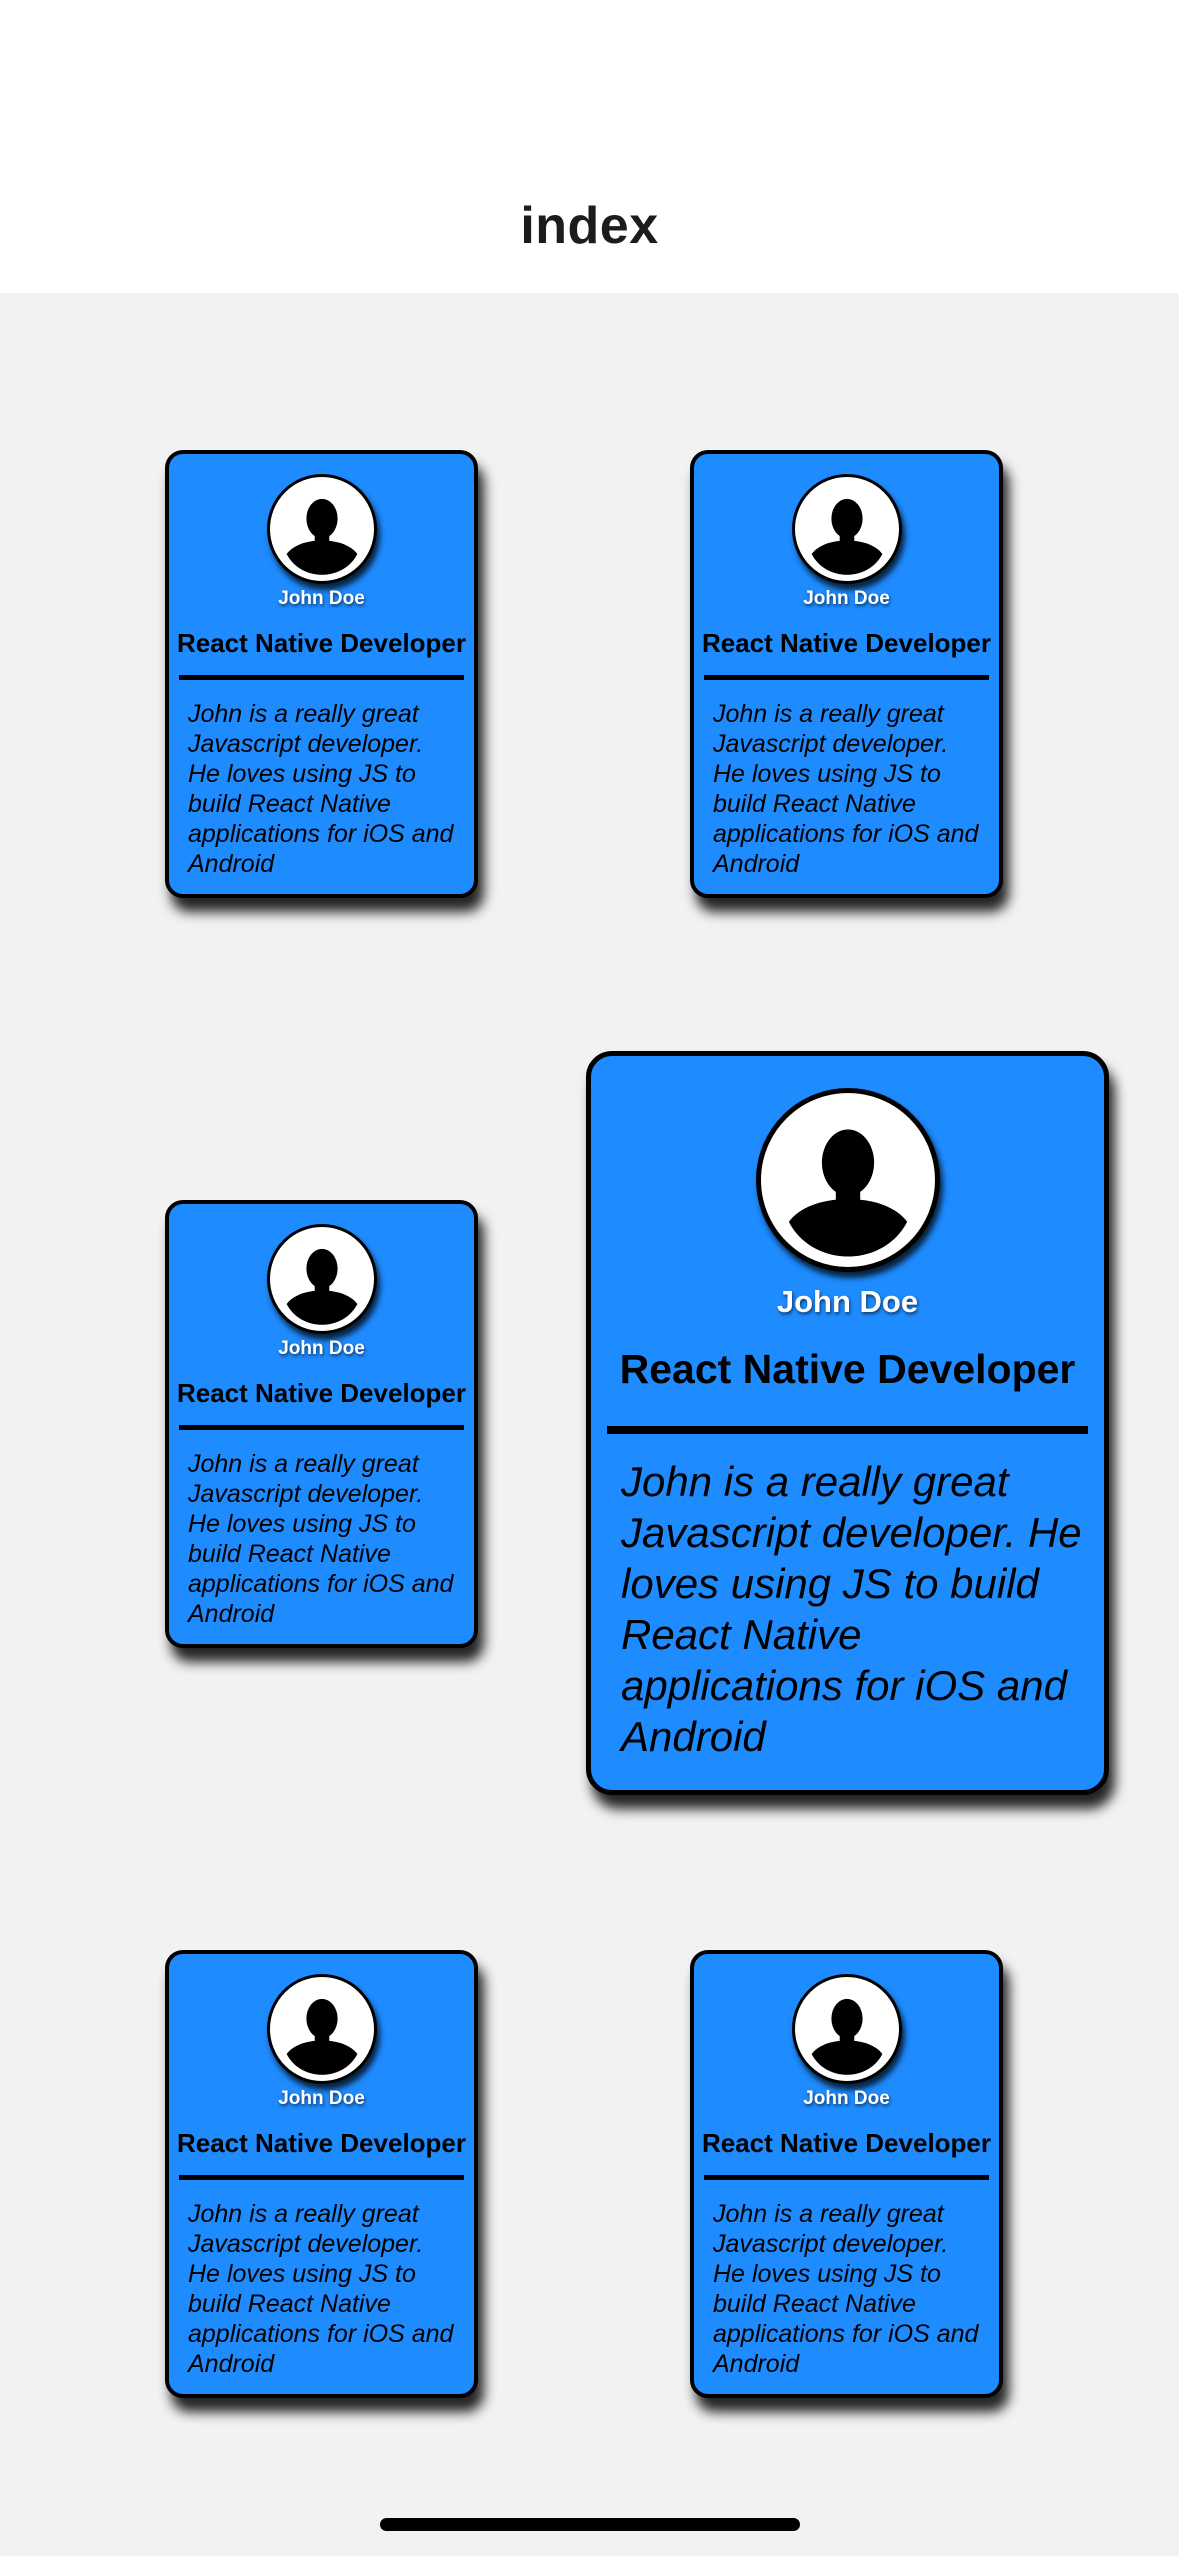  What do you see at coordinates (589, 146) in the screenshot?
I see `navigation-header: index` at bounding box center [589, 146].